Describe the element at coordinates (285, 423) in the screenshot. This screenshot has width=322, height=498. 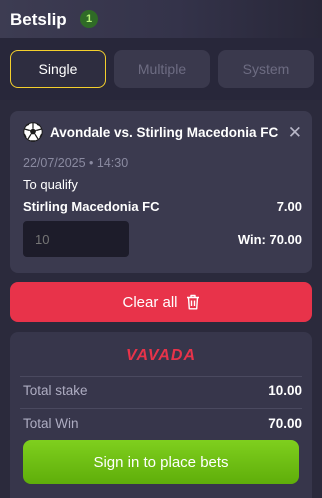
I see `total-win-value: 70.00` at that location.